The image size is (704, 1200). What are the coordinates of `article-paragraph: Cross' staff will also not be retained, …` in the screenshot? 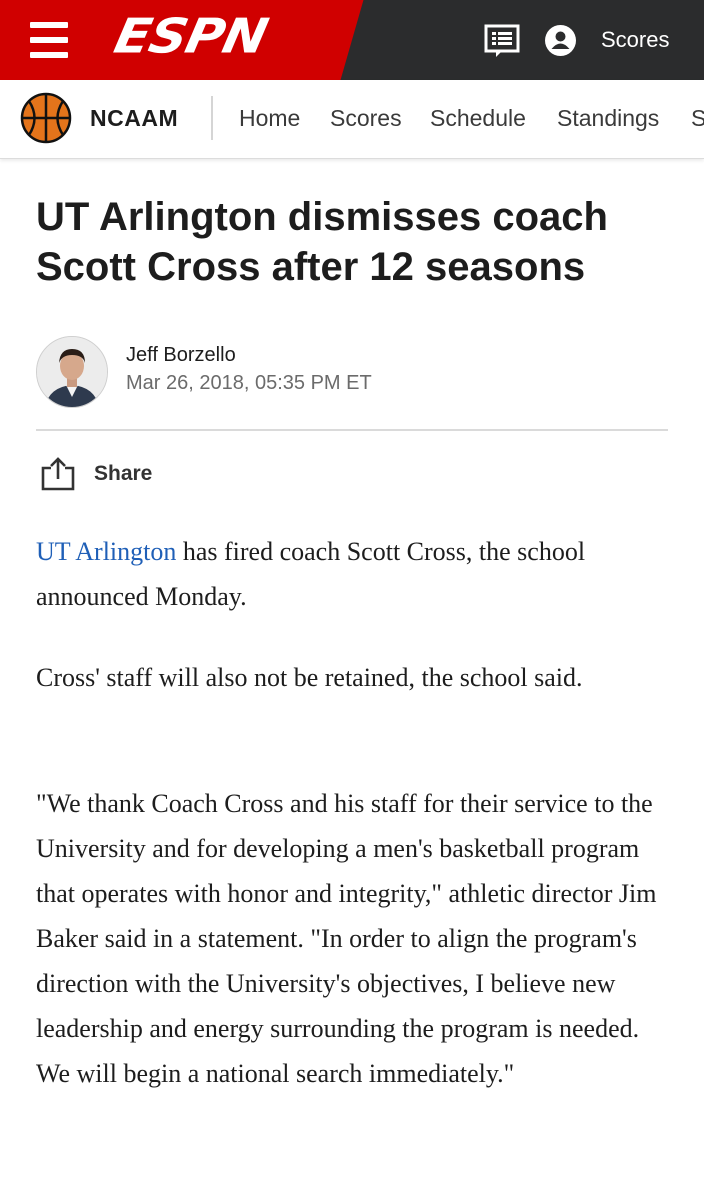 It's located at (309, 677).